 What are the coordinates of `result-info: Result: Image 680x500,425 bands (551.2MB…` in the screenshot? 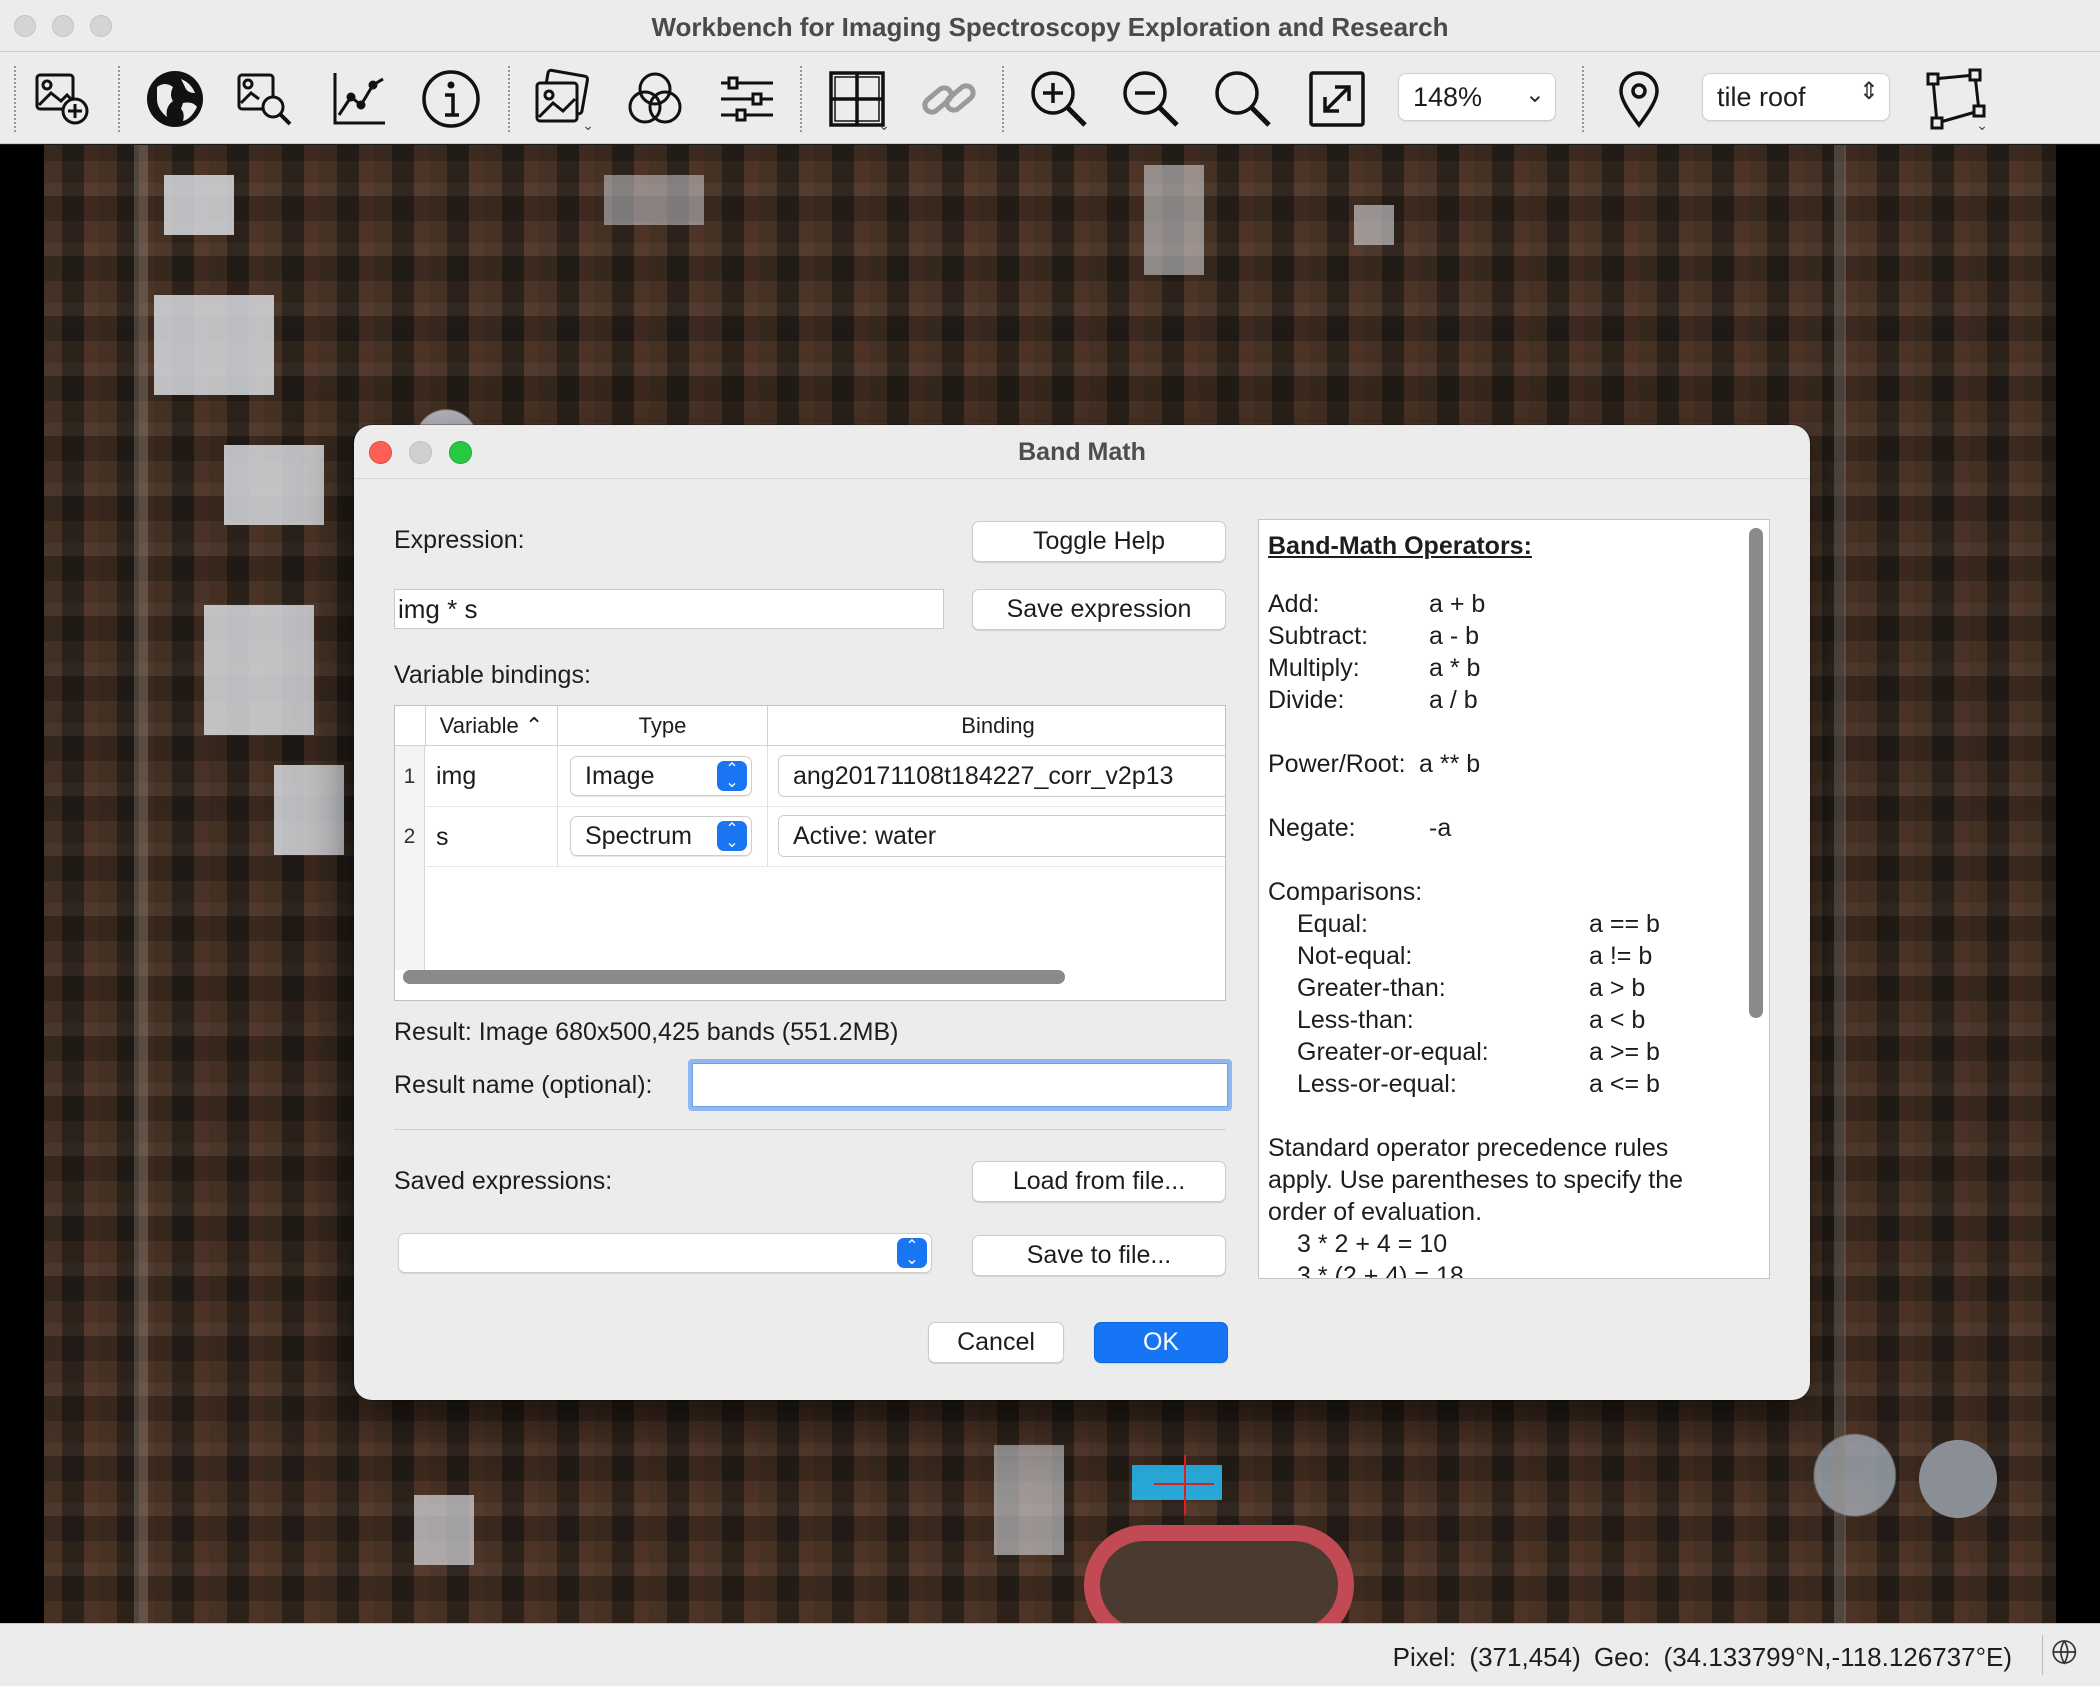 It's located at (646, 1032).